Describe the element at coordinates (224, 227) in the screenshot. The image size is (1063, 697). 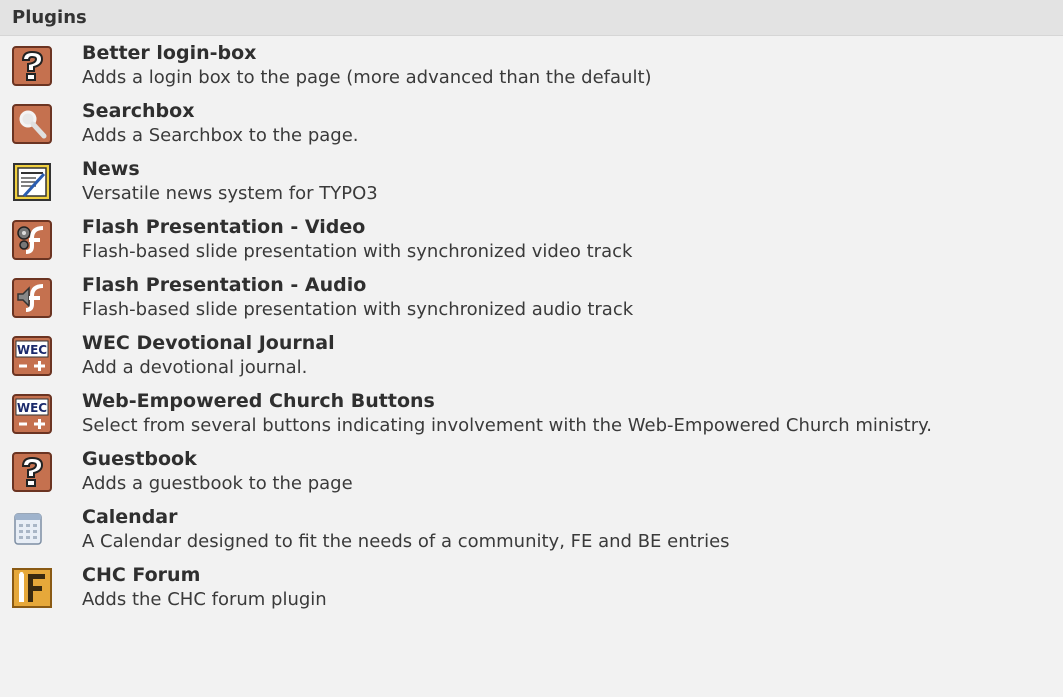
I see `plugin-title: Flash Presentation - Video` at that location.